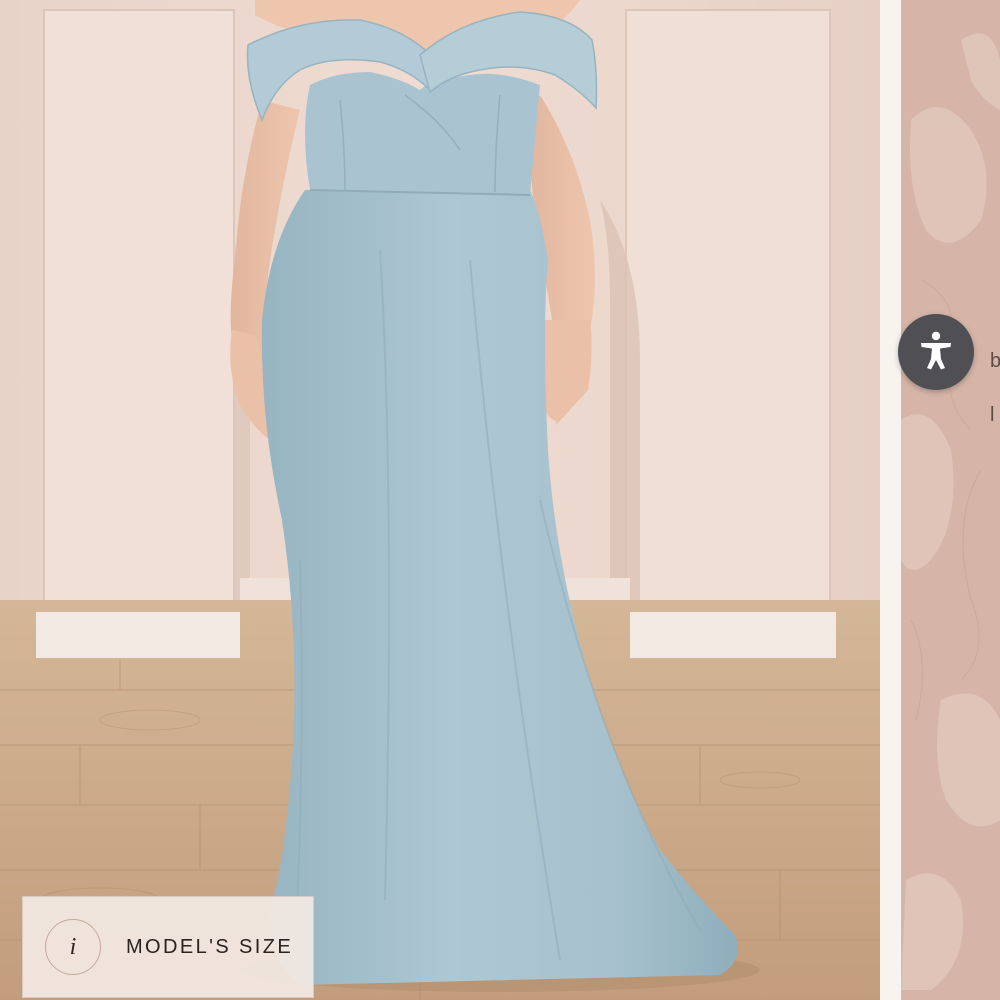 This screenshot has height=1000, width=1000. Describe the element at coordinates (890, 500) in the screenshot. I see `gallery-gutter` at that location.